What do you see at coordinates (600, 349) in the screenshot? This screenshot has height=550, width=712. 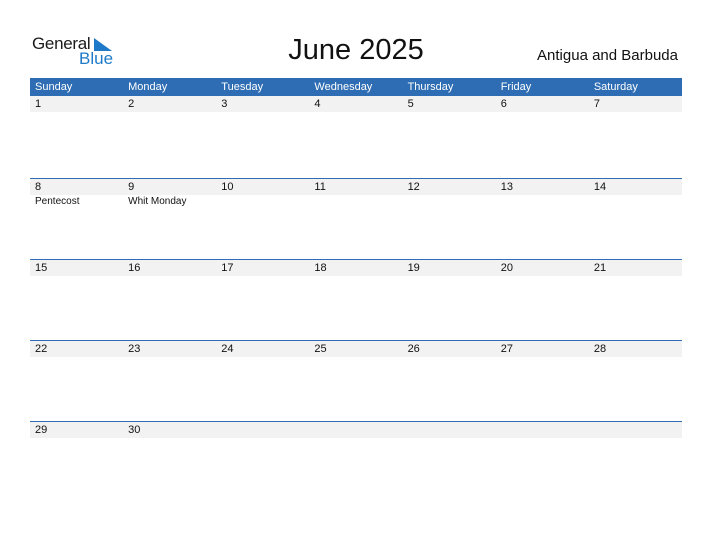 I see `day-number: 28` at bounding box center [600, 349].